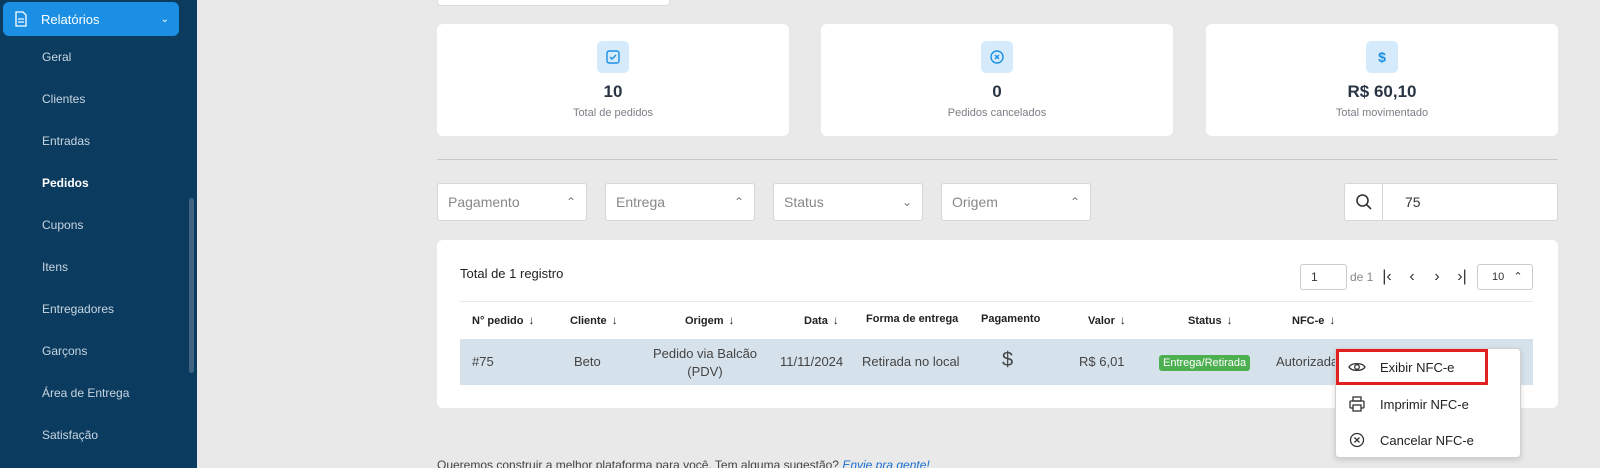  What do you see at coordinates (641, 202) in the screenshot?
I see `filter-label: Entrega` at bounding box center [641, 202].